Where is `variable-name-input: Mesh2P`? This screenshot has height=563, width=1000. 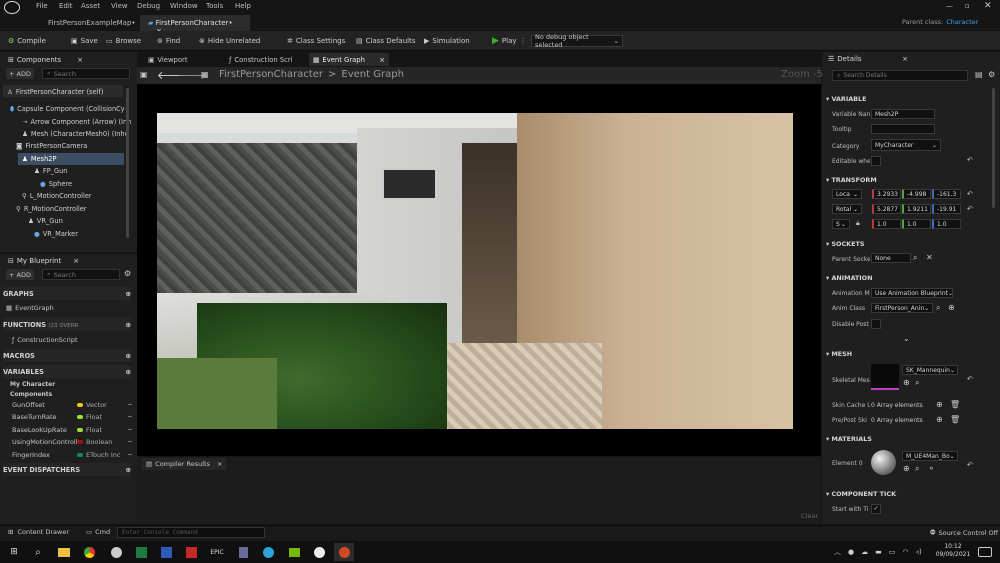
variable-name-input: Mesh2P is located at coordinates (903, 114).